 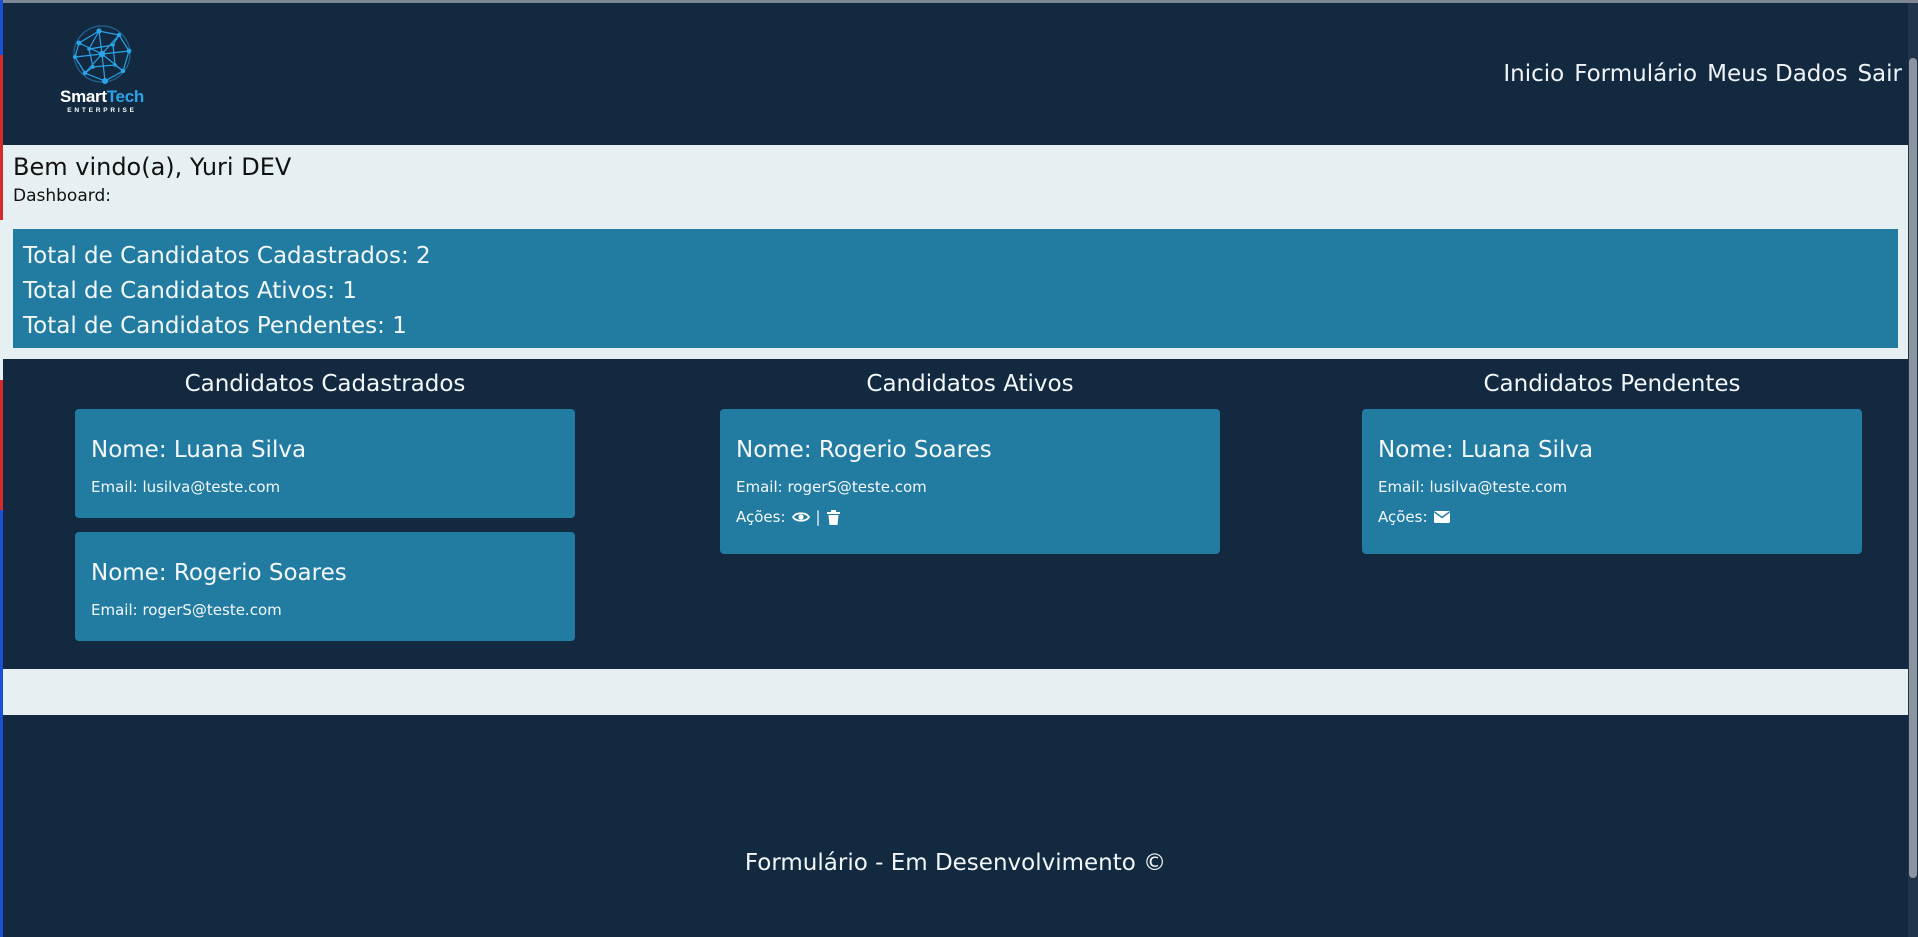 What do you see at coordinates (1702, 74) in the screenshot?
I see `main-nav: Inicio Formulário Meus Dados Sair` at bounding box center [1702, 74].